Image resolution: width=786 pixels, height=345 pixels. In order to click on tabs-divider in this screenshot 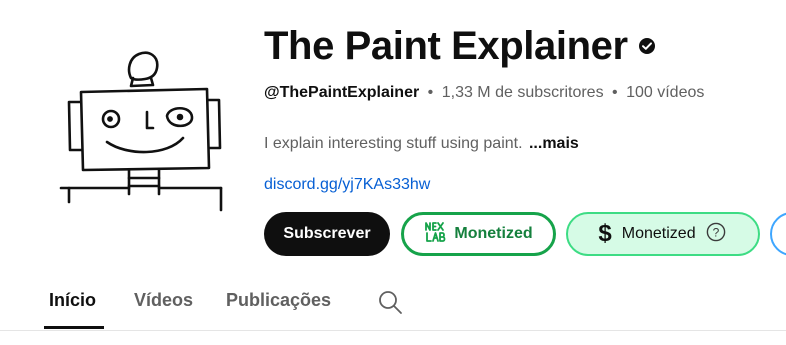, I will do `click(393, 330)`.